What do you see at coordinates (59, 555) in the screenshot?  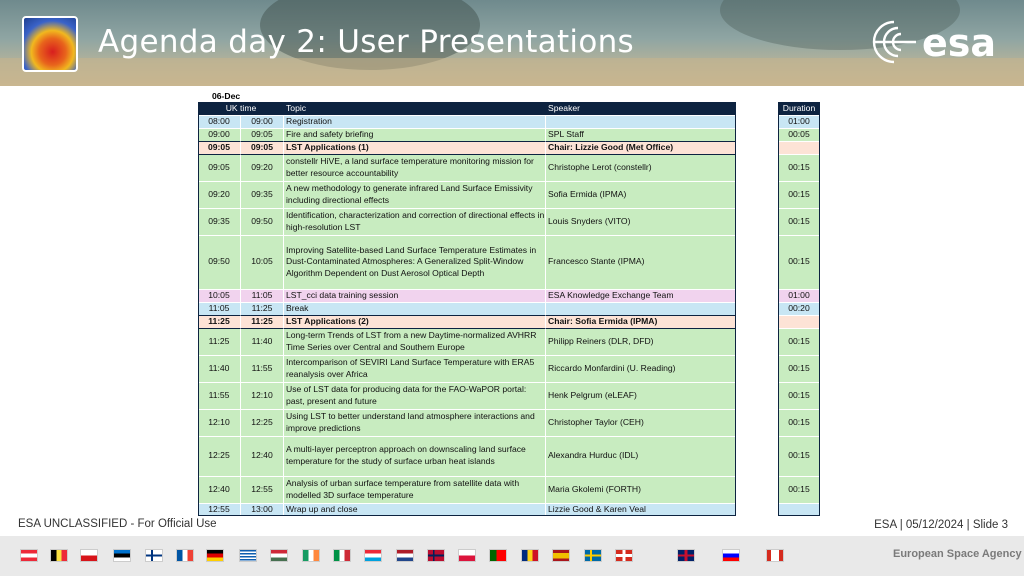 I see `flag-belgium-icon` at bounding box center [59, 555].